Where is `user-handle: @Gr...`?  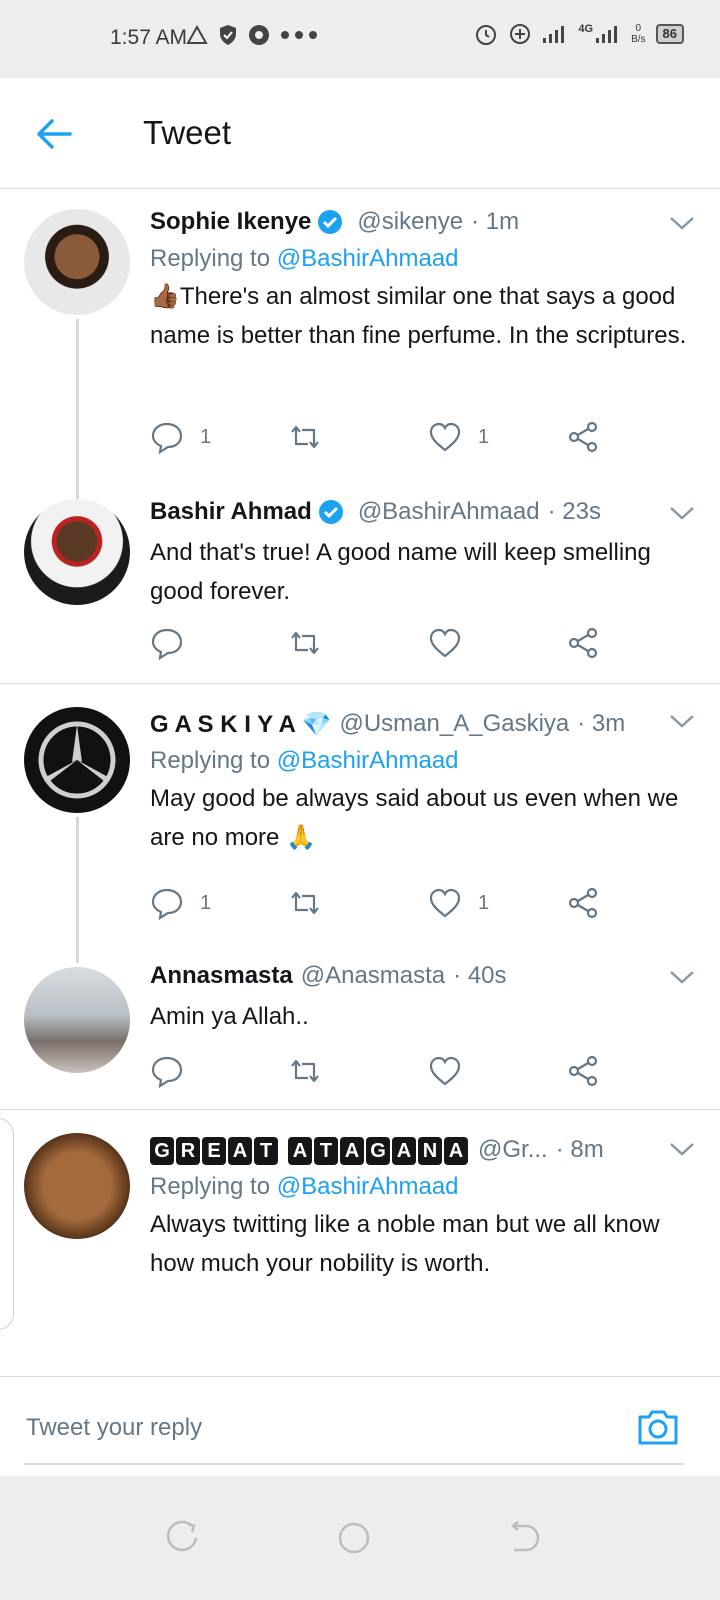 user-handle: @Gr... is located at coordinates (513, 1150).